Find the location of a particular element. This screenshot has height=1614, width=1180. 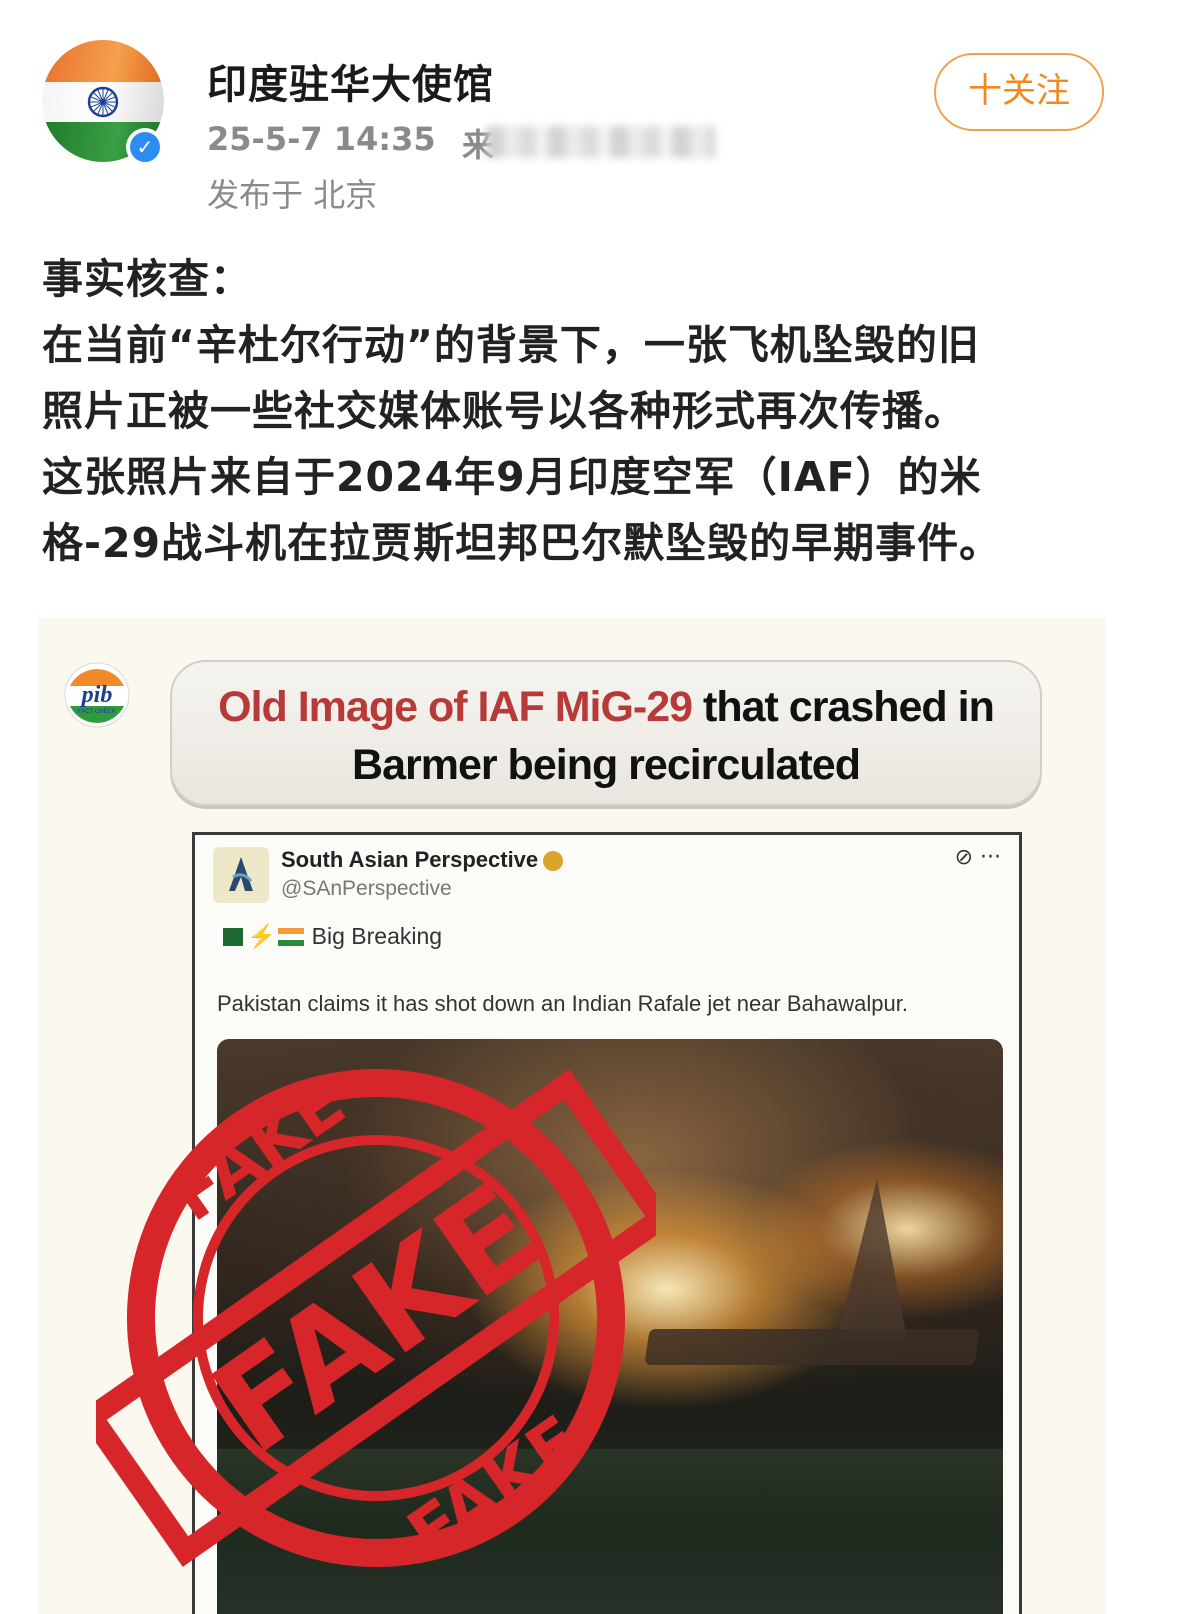

post-line: 在当前“辛杜尔行动”的背景下，一张飞机坠毁的旧 is located at coordinates (511, 345).